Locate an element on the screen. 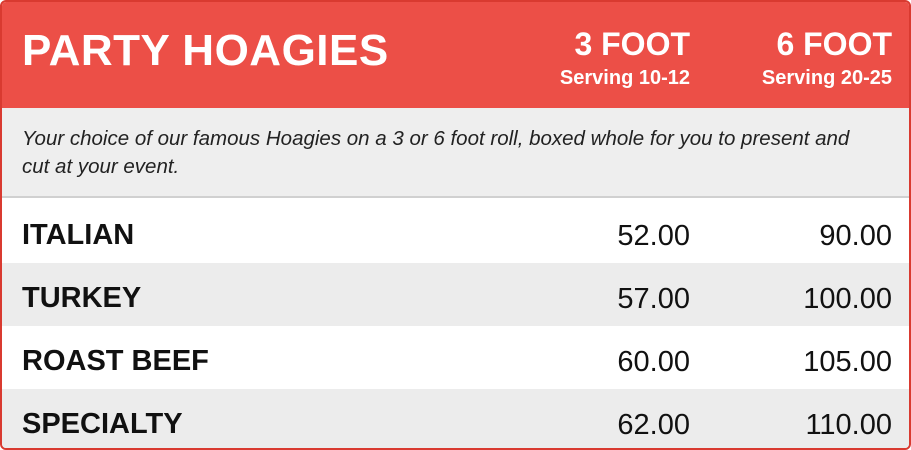 This screenshot has width=911, height=450. item-name: ROAST BEEF is located at coordinates (115, 361).